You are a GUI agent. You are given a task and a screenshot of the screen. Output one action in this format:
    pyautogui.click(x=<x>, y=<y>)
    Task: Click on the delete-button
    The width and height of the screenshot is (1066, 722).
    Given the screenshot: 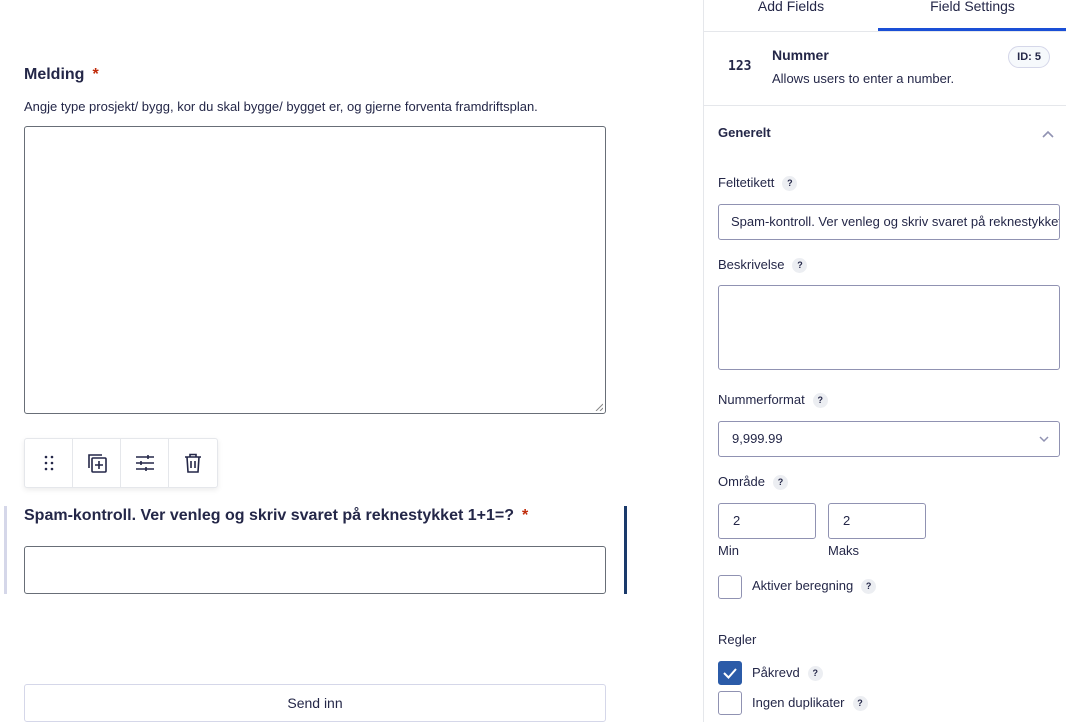 What is the action you would take?
    pyautogui.click(x=193, y=463)
    